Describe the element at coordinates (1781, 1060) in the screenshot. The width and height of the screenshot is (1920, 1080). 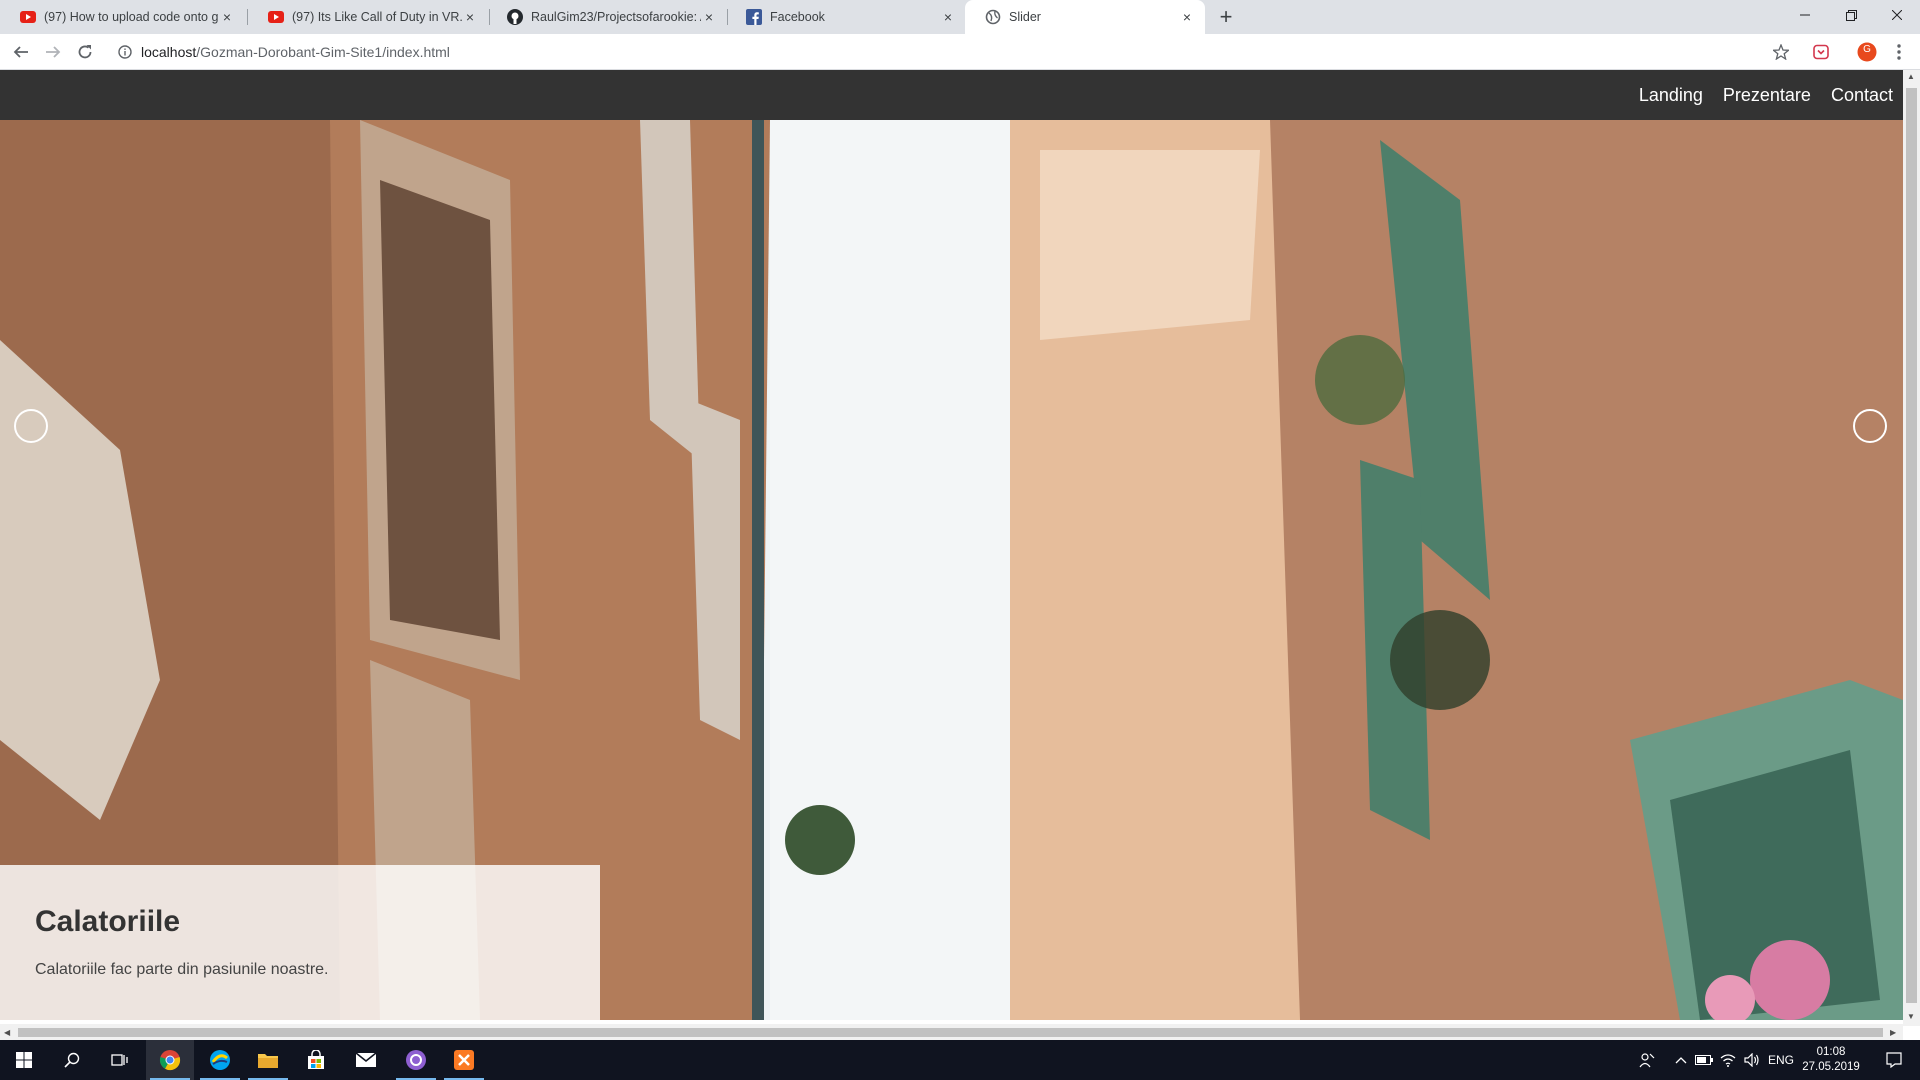
I see `language-indicator: ENG` at that location.